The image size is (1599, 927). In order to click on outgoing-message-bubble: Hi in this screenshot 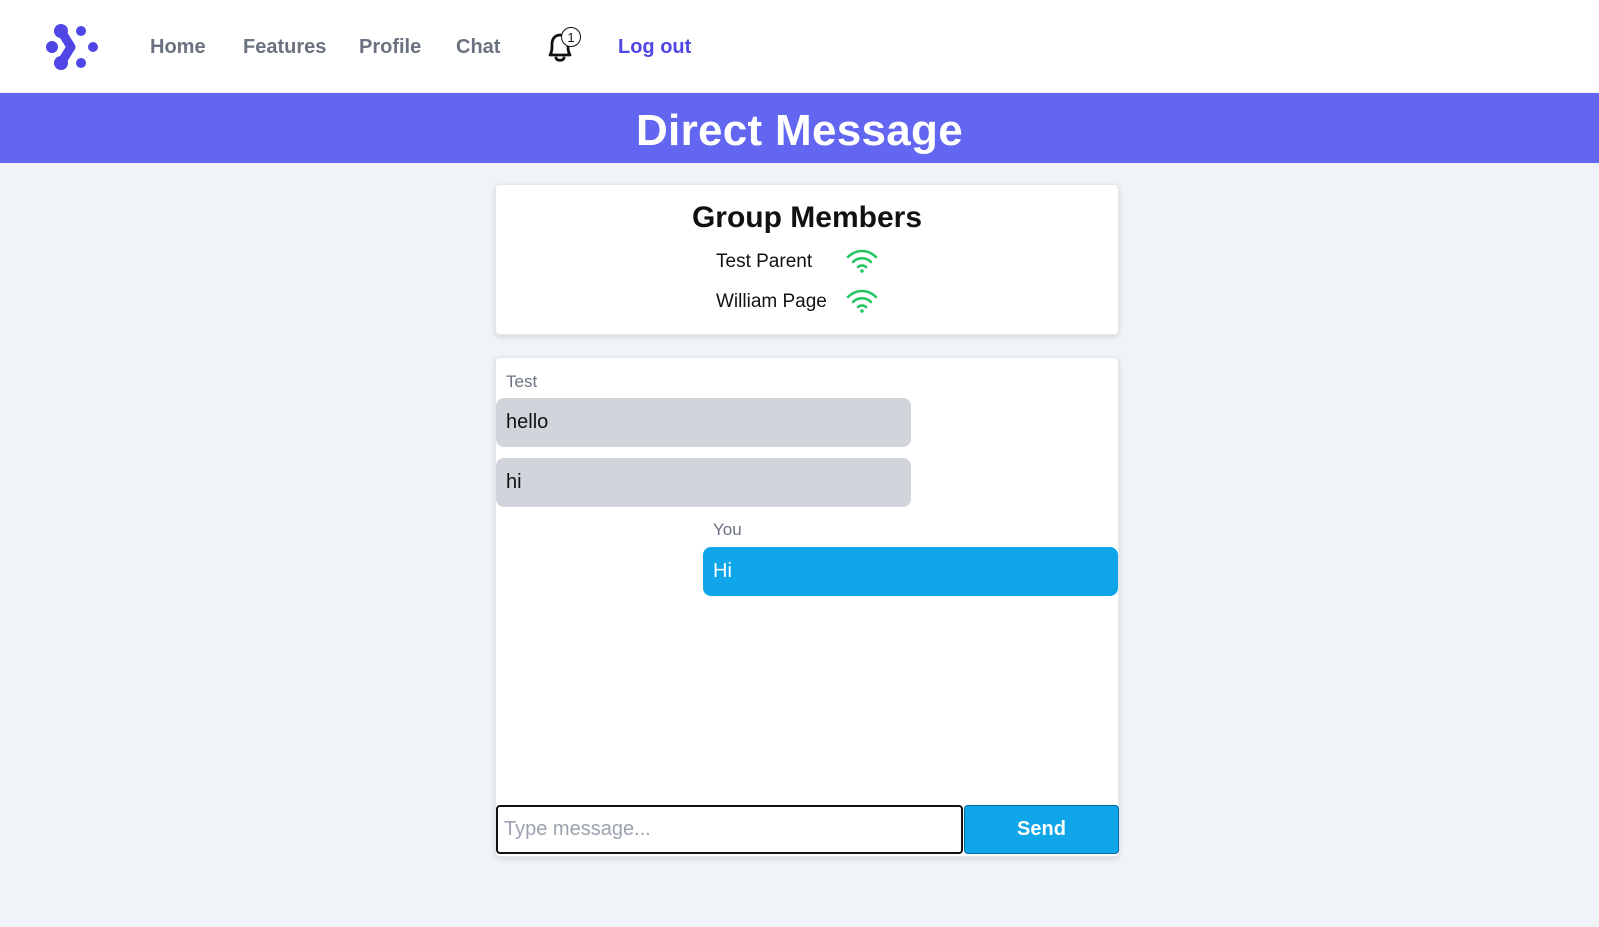, I will do `click(910, 571)`.